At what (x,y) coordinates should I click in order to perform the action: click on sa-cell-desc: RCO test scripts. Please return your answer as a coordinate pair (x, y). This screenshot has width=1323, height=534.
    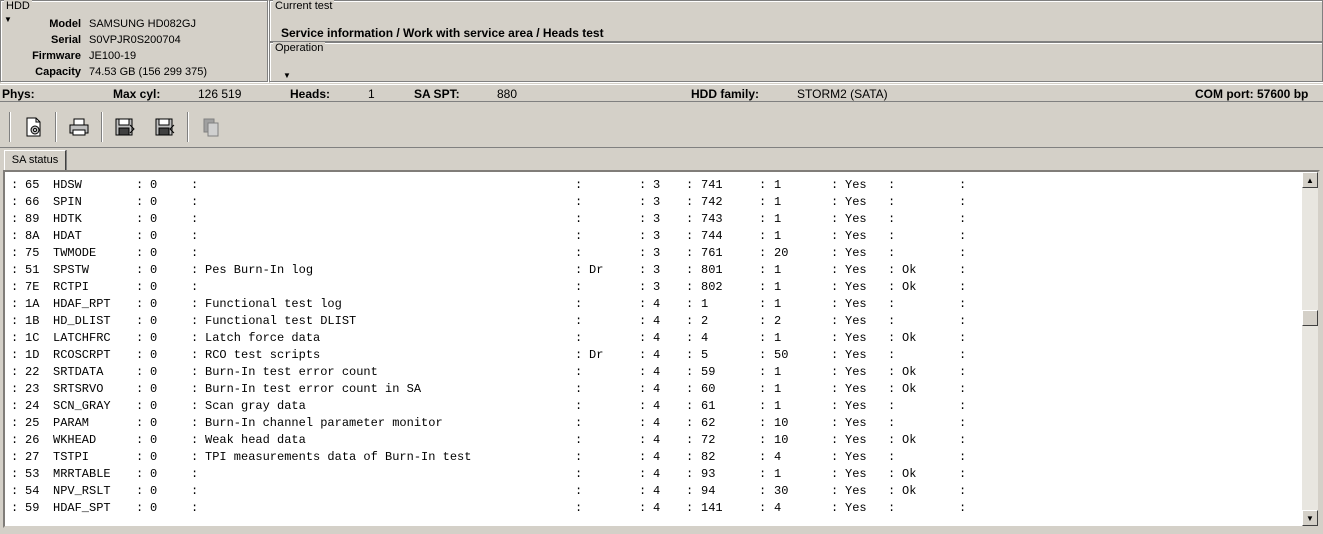
    Looking at the image, I should click on (263, 355).